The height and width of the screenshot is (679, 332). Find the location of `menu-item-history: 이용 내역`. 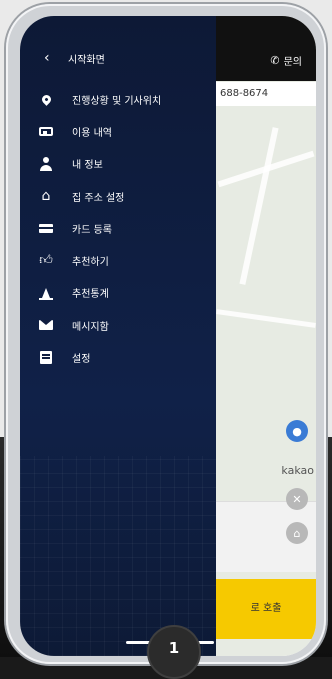

menu-item-history: 이용 내역 is located at coordinates (99, 131).